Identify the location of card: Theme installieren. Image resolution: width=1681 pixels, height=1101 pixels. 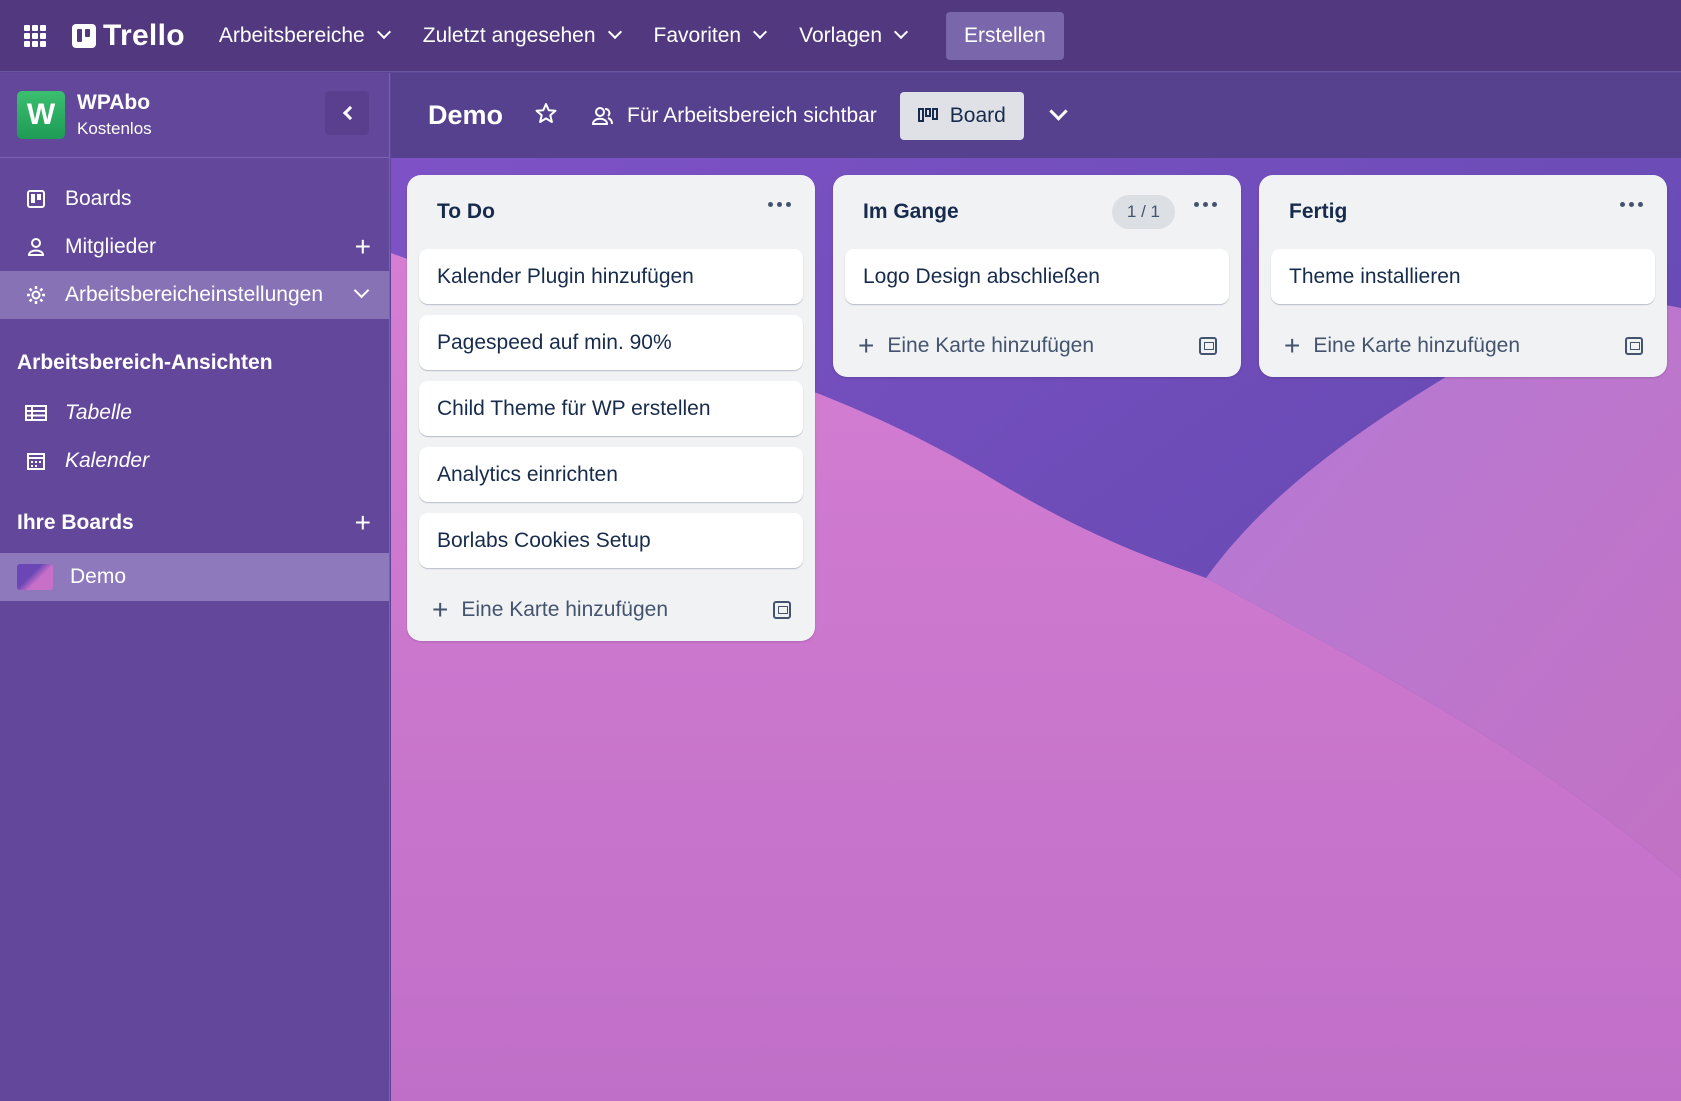
(1463, 276).